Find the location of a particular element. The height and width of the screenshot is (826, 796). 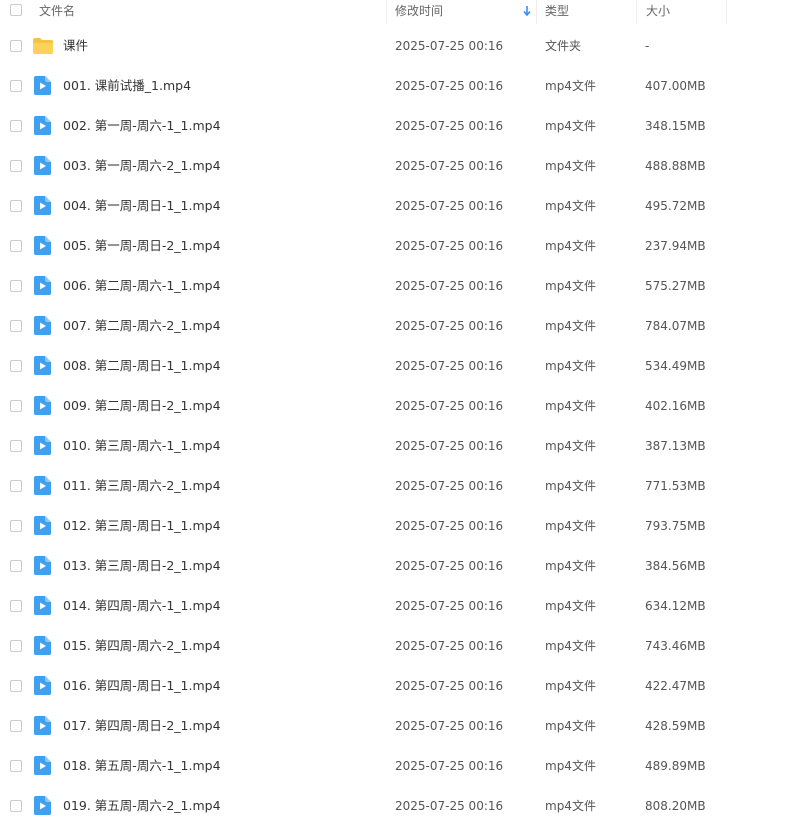

file-name: 011. 第三周-周六-2_1.mp4 is located at coordinates (142, 486).